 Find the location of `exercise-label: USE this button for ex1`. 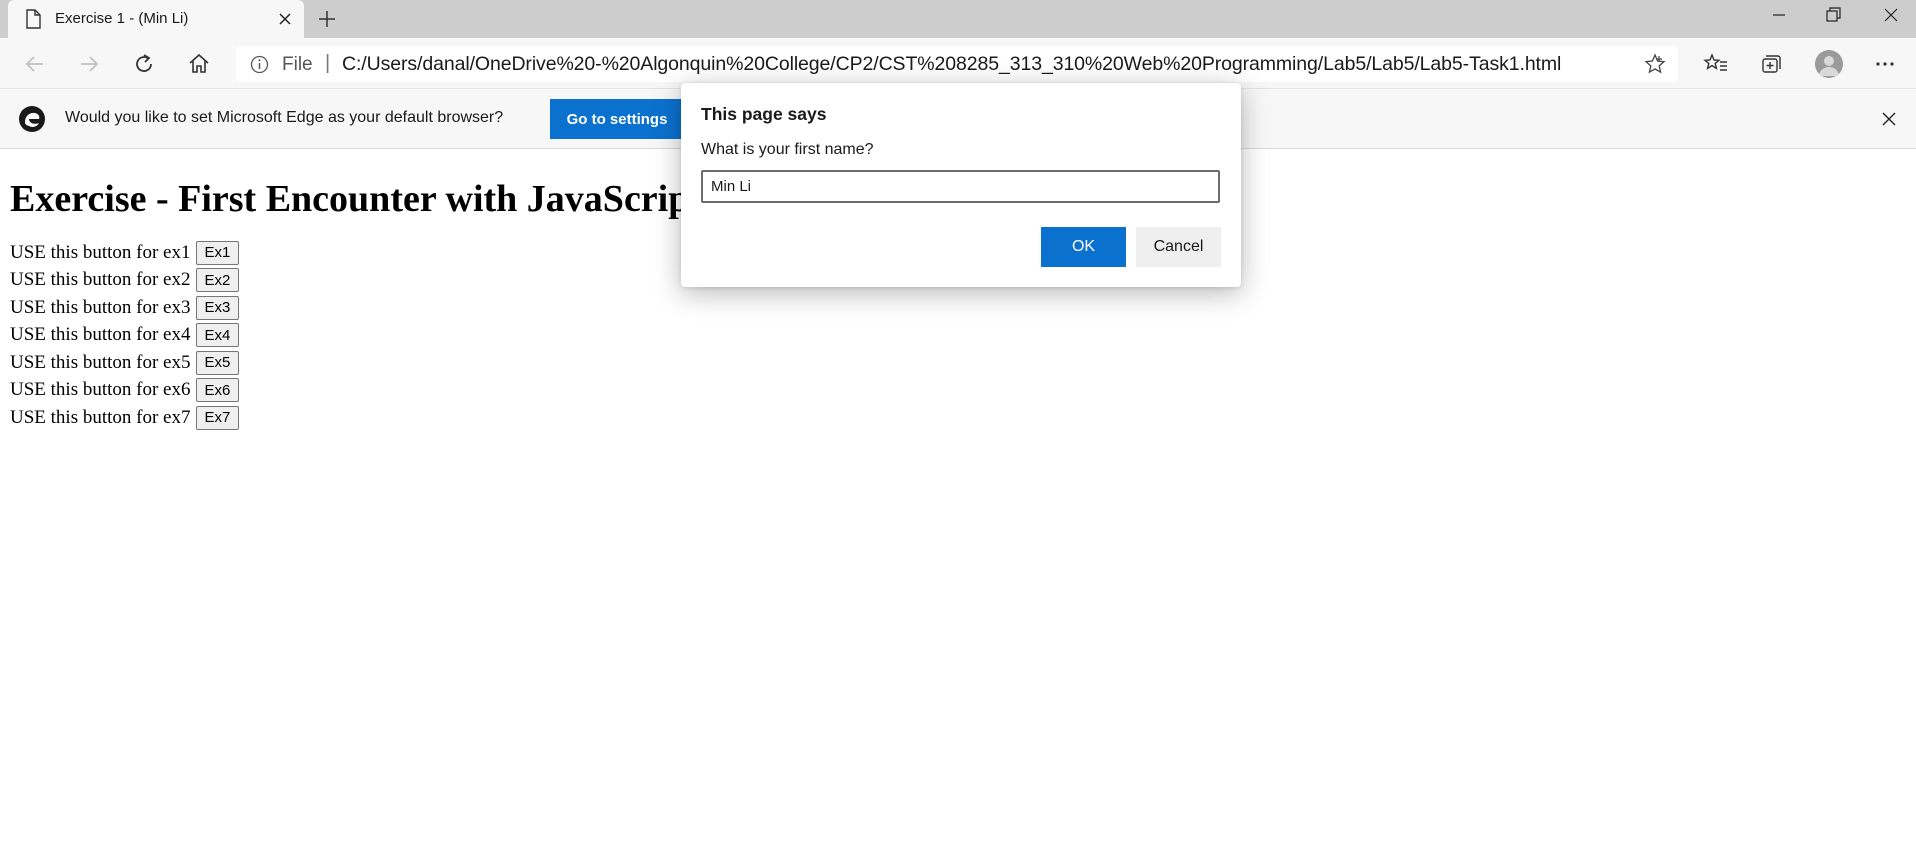

exercise-label: USE this button for ex1 is located at coordinates (100, 252).